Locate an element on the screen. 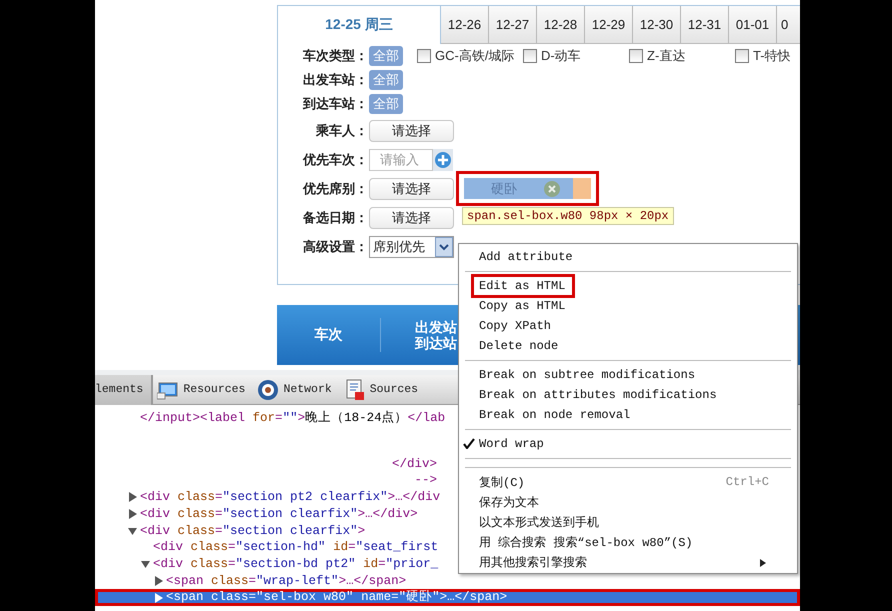 The width and height of the screenshot is (892, 611). devtools-tab: lements is located at coordinates (124, 389).